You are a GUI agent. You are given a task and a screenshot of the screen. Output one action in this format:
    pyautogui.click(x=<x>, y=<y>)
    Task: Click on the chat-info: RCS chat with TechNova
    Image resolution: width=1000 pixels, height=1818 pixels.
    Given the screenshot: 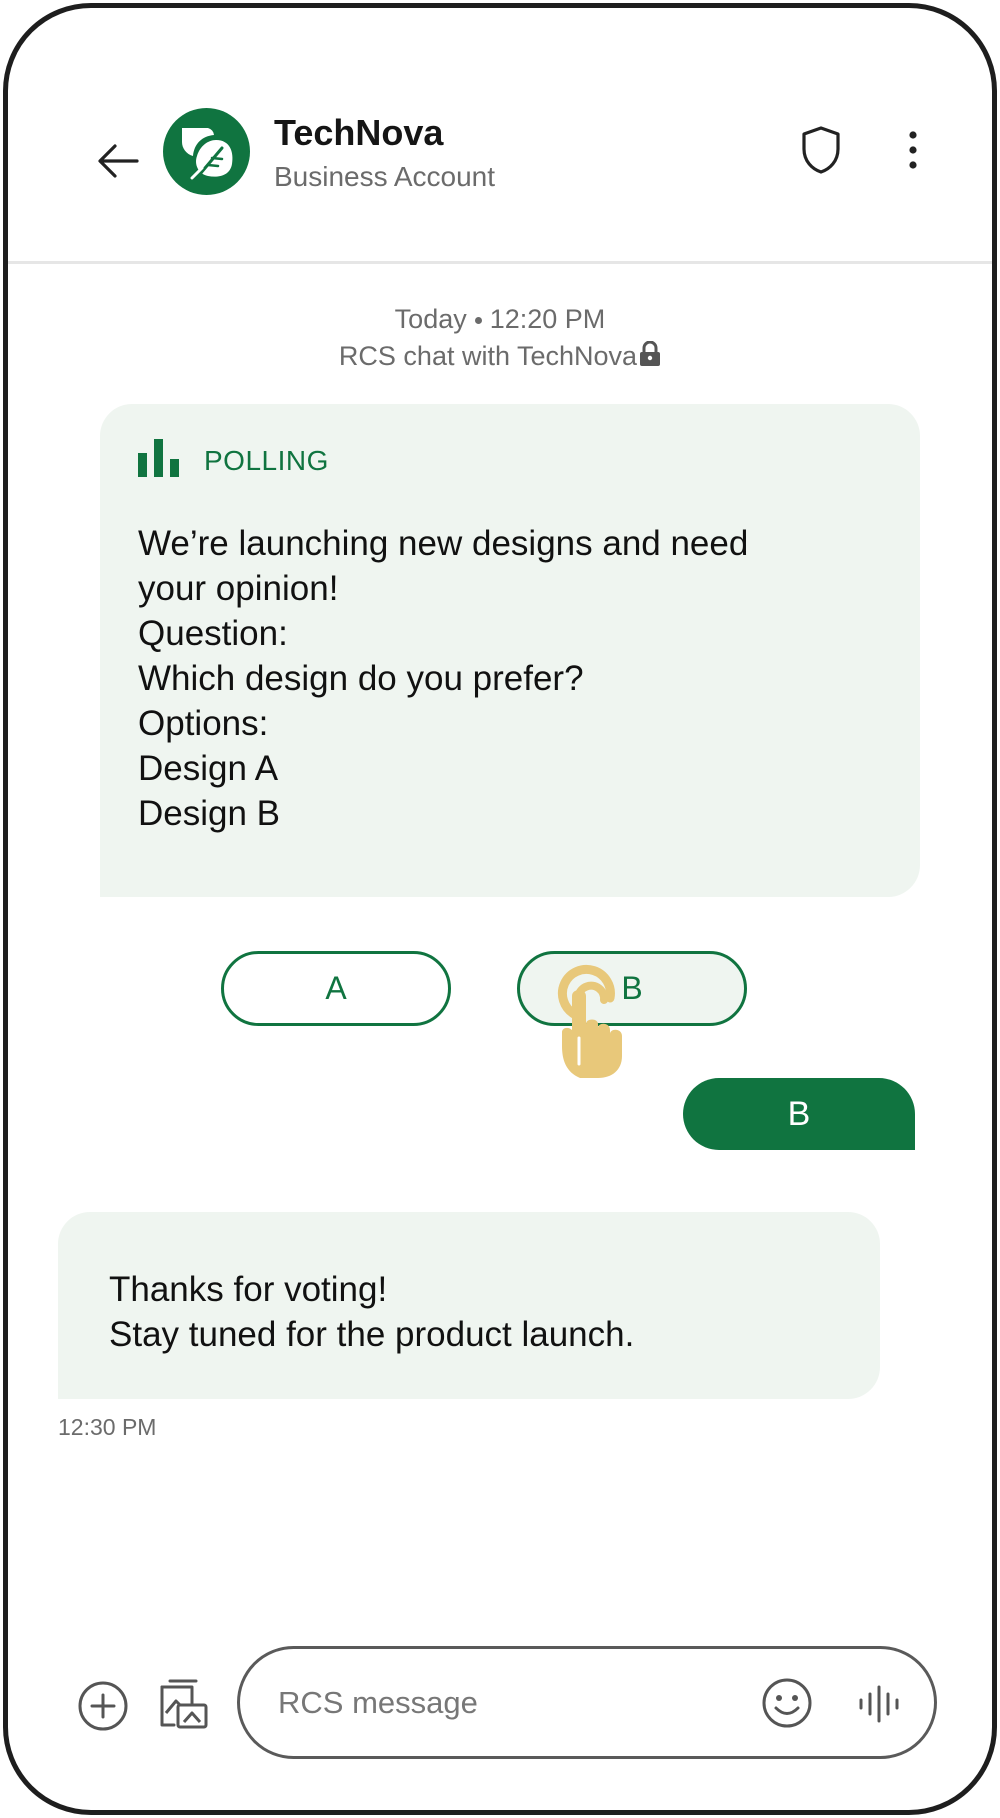 What is the action you would take?
    pyautogui.click(x=500, y=357)
    